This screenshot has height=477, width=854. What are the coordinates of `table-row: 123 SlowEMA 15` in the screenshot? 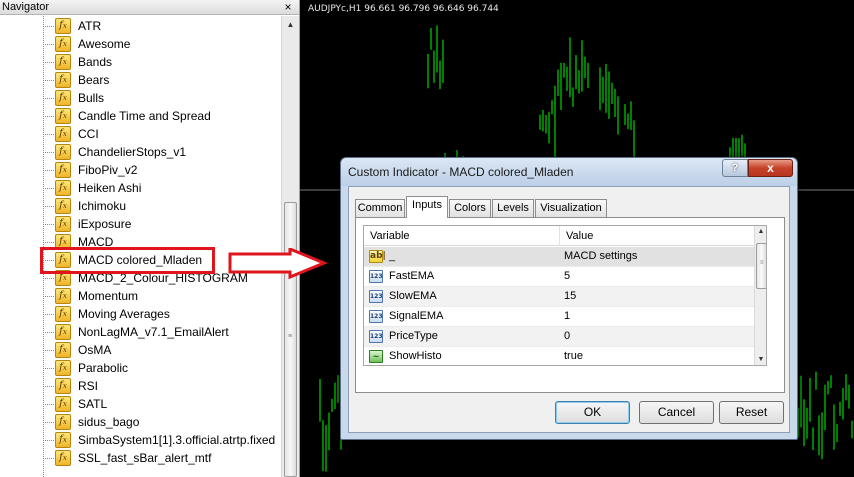 It's located at (559, 297).